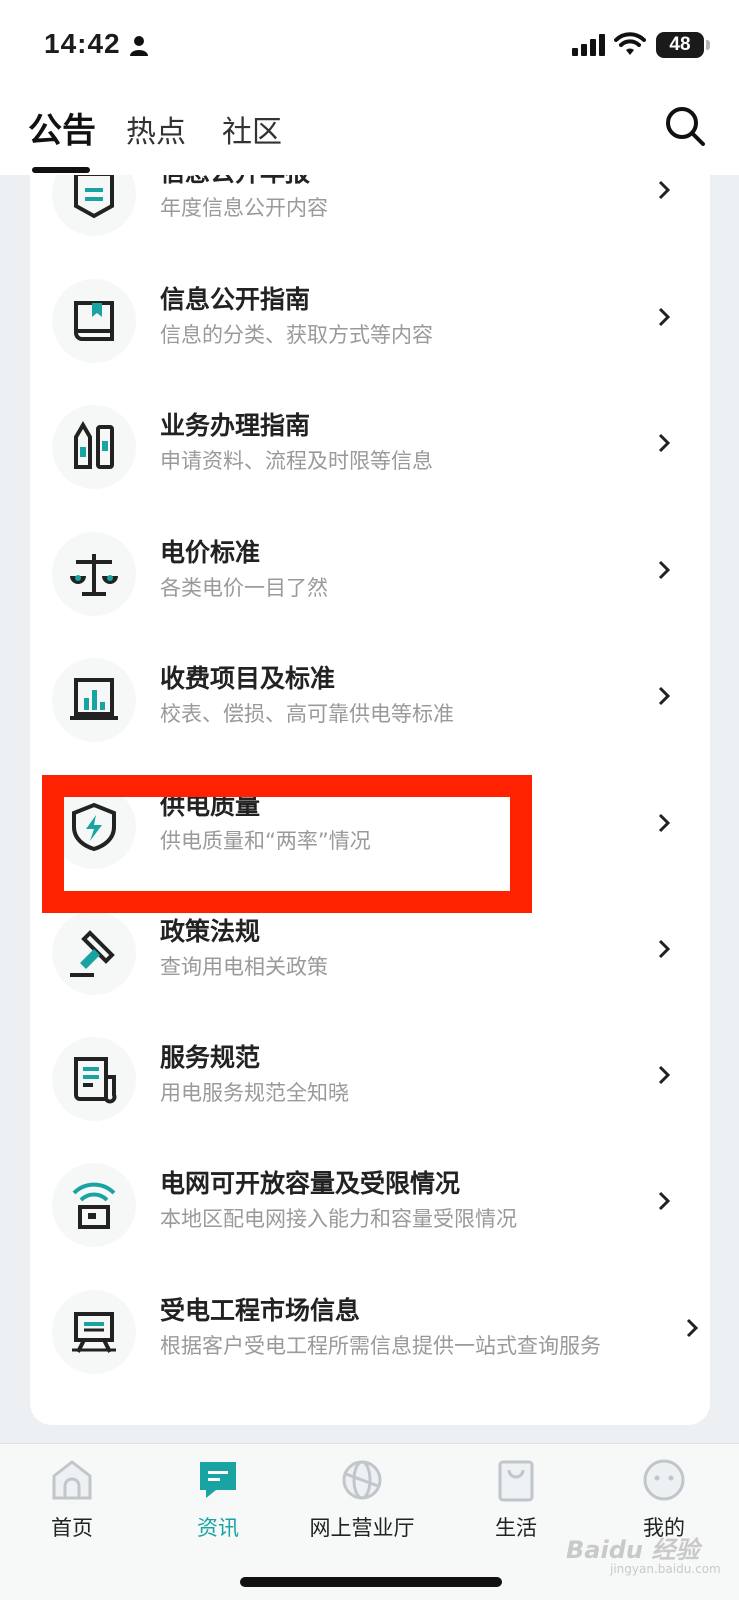 The image size is (739, 1600). What do you see at coordinates (588, 45) in the screenshot?
I see `cellular-signal-icon` at bounding box center [588, 45].